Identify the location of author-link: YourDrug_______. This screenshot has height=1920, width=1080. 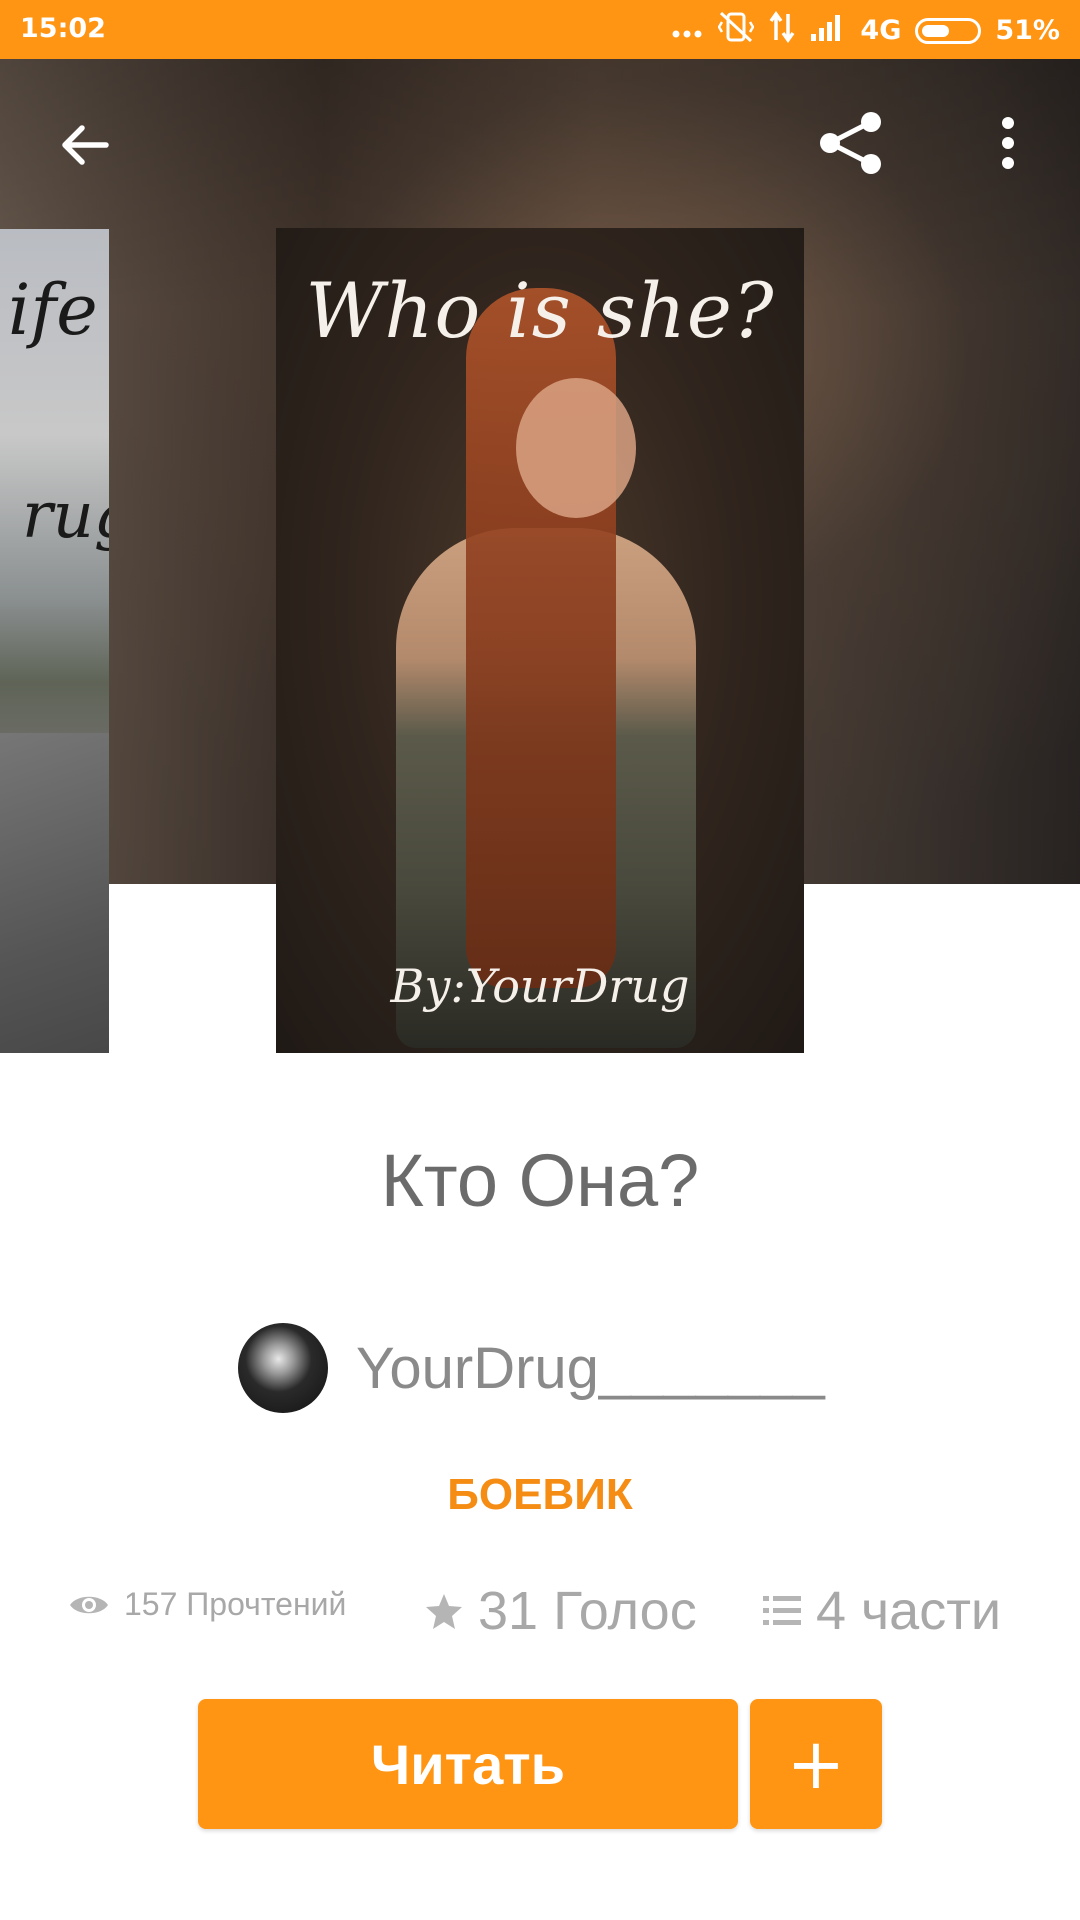
(531, 1368).